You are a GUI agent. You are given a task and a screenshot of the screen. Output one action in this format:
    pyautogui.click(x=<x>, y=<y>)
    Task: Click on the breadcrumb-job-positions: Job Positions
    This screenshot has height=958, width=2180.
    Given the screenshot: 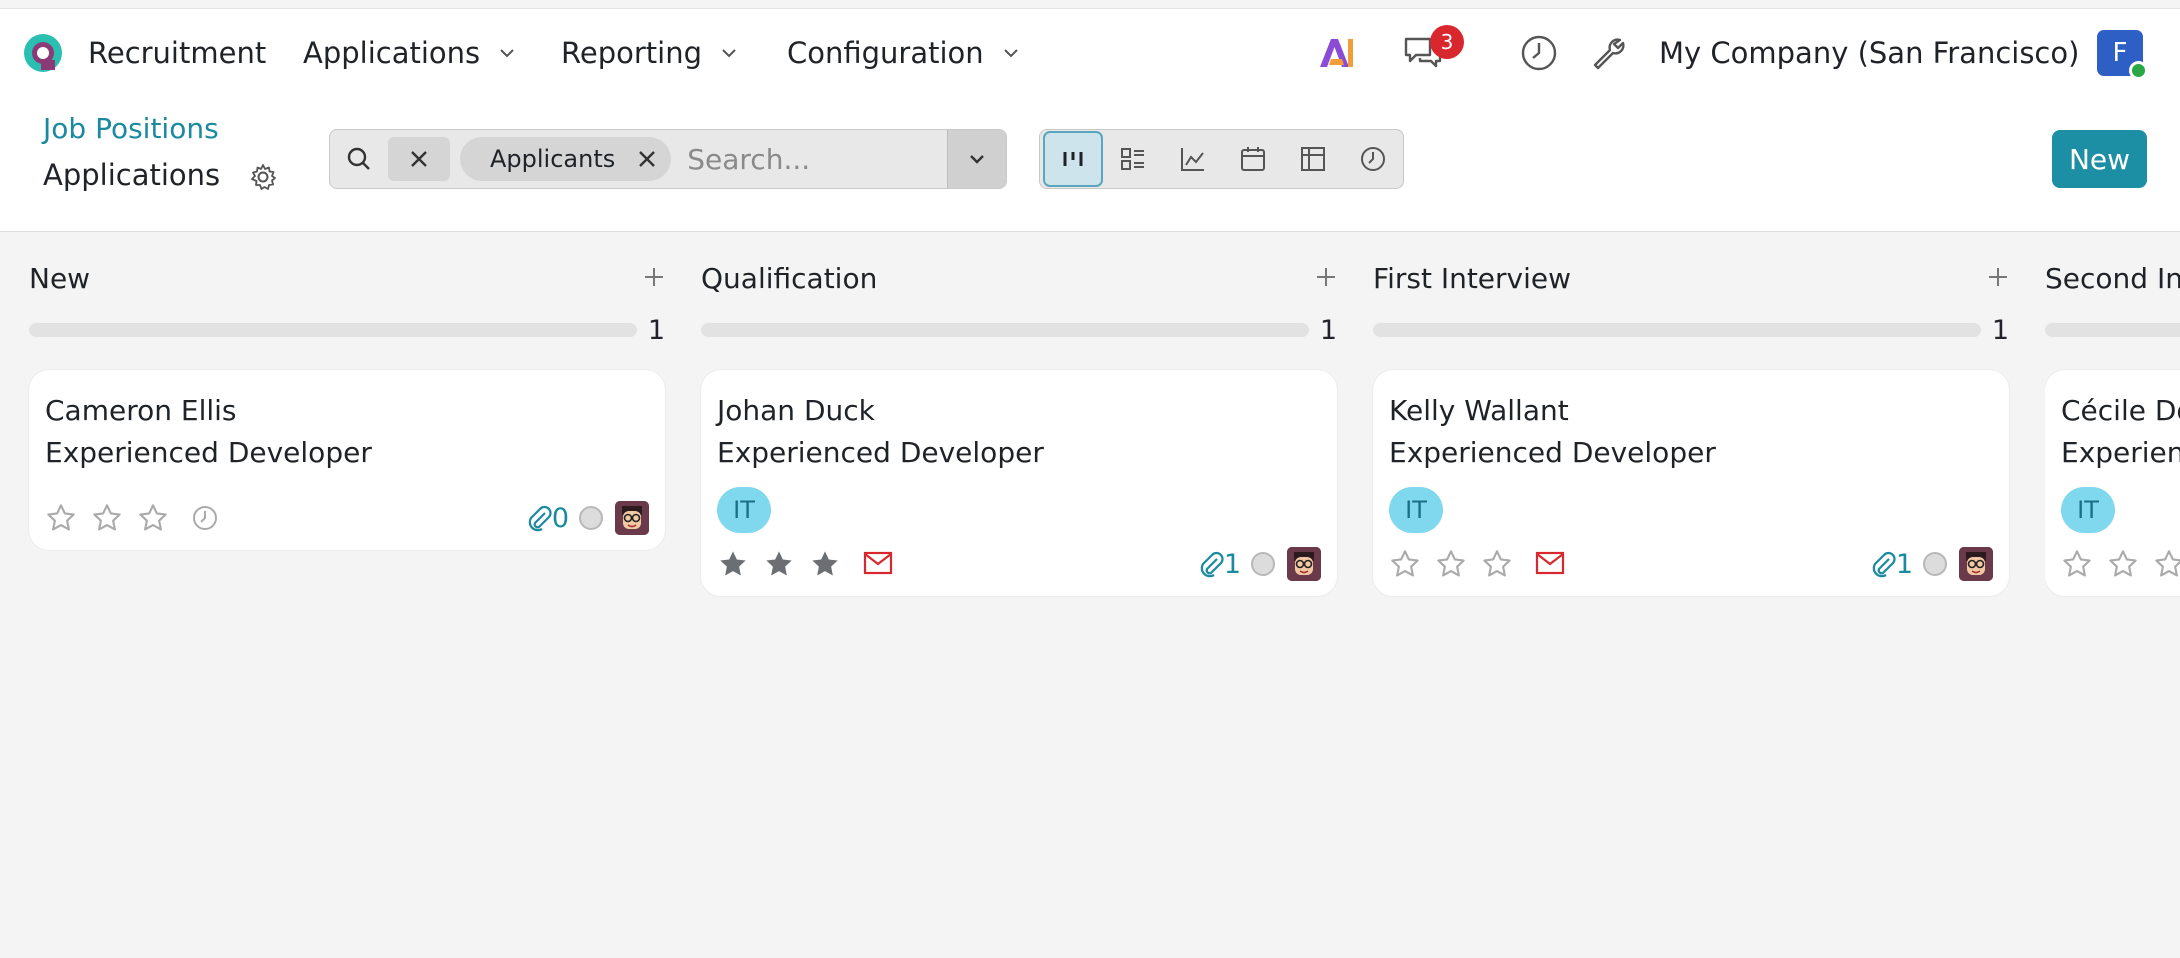 What is the action you would take?
    pyautogui.click(x=131, y=128)
    